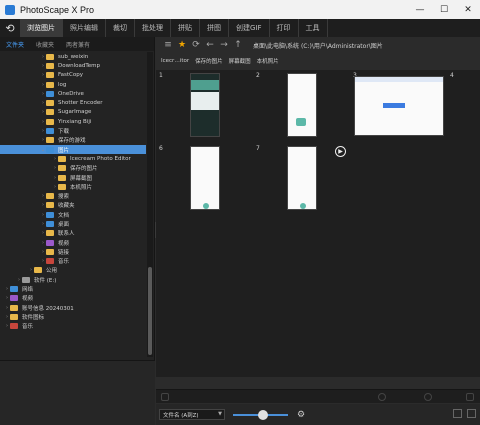  I want to click on up-icon: ↑, so click(238, 45).